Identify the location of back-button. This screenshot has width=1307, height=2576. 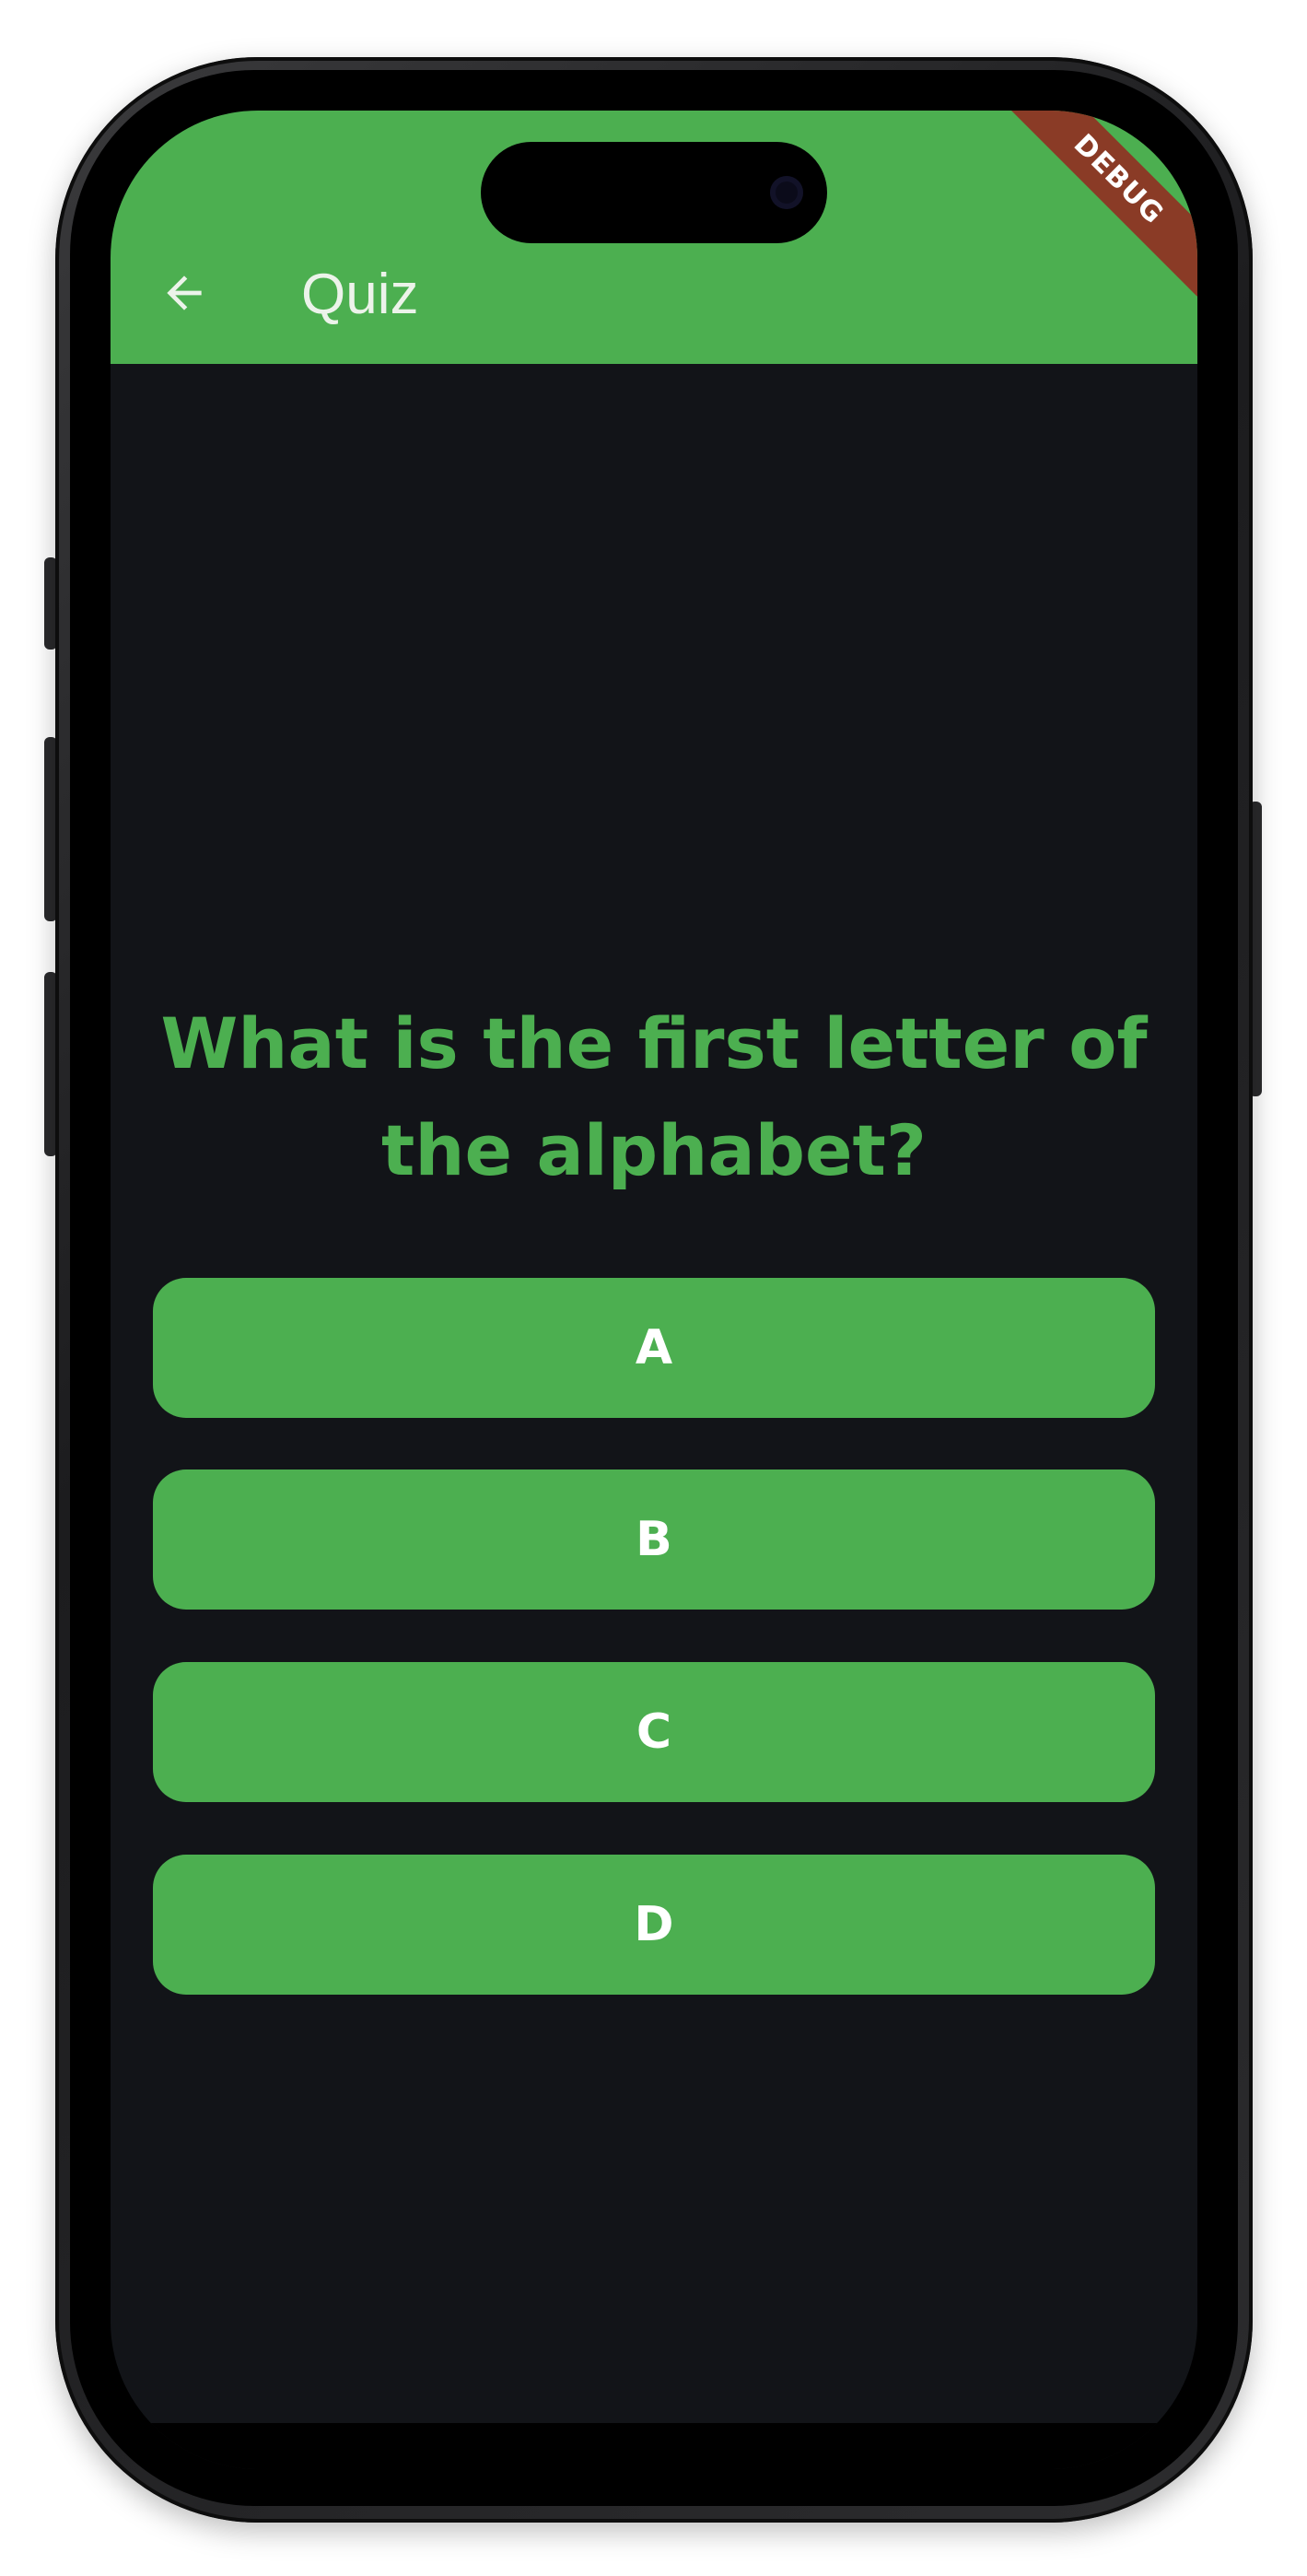
(184, 293).